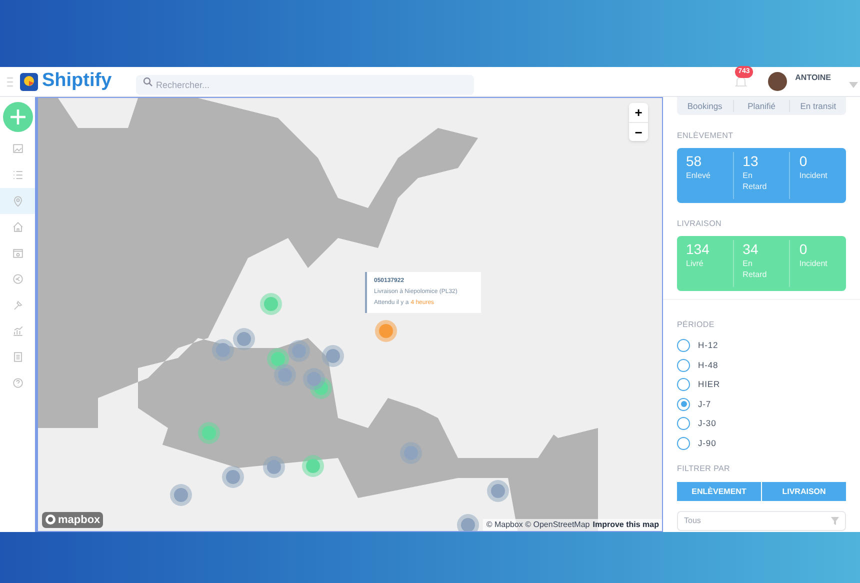 This screenshot has height=583, width=860. What do you see at coordinates (10, 82) in the screenshot?
I see `menu-icon` at bounding box center [10, 82].